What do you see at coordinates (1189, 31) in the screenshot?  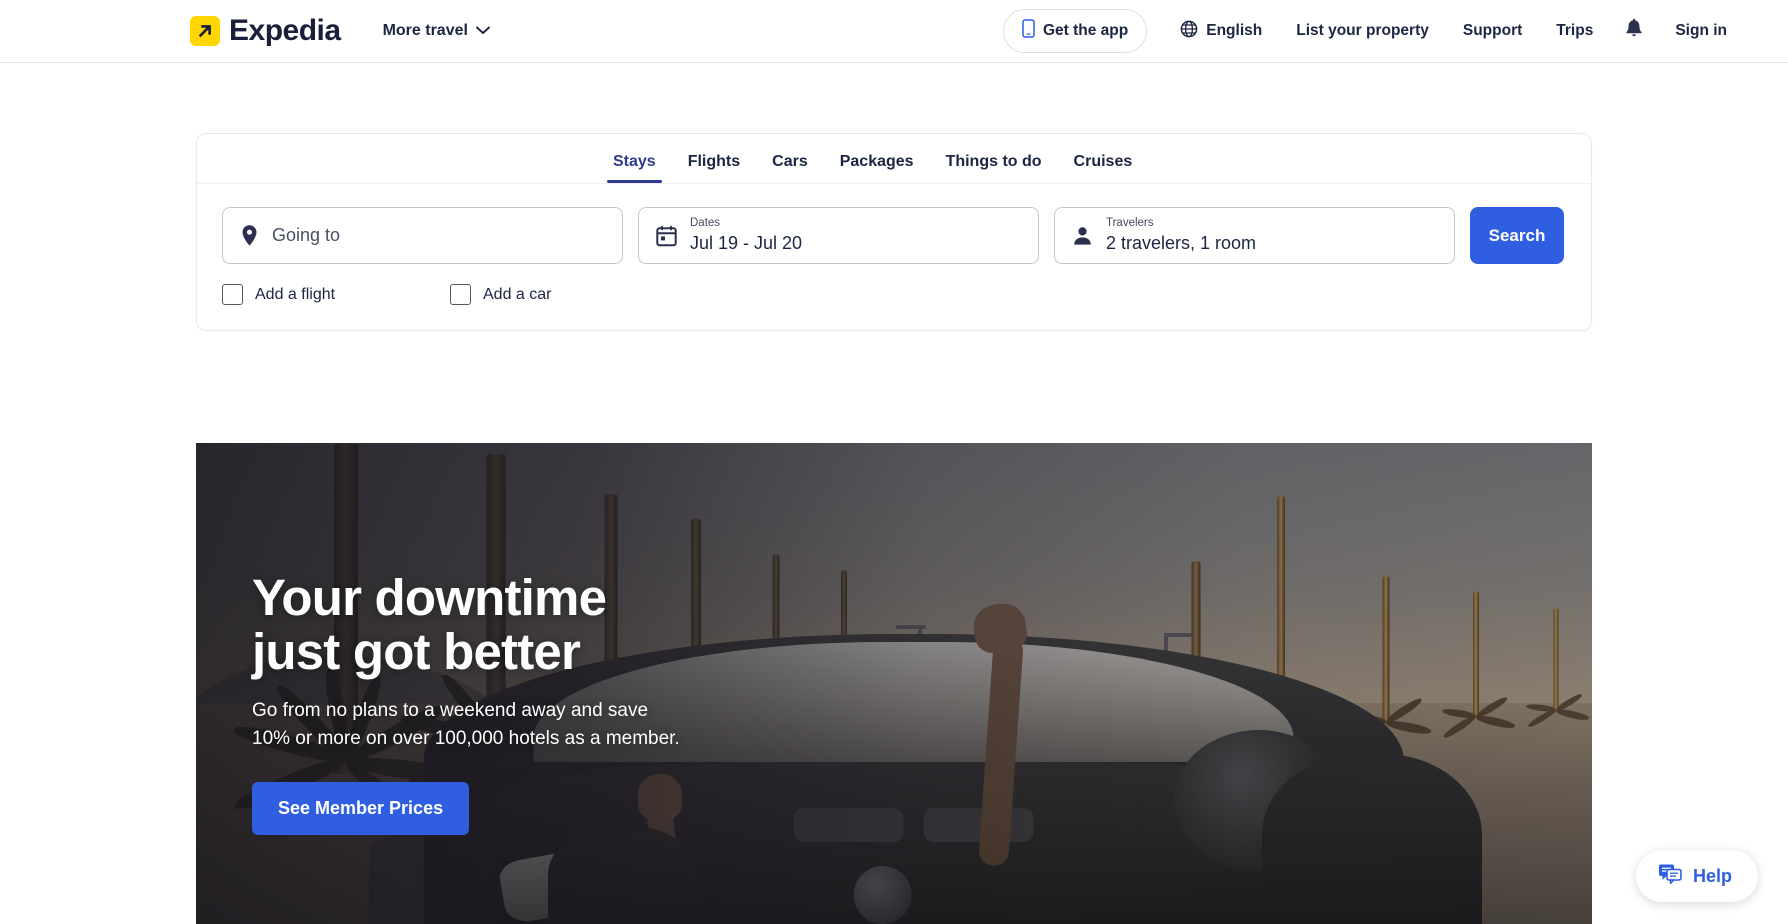 I see `globe-icon` at bounding box center [1189, 31].